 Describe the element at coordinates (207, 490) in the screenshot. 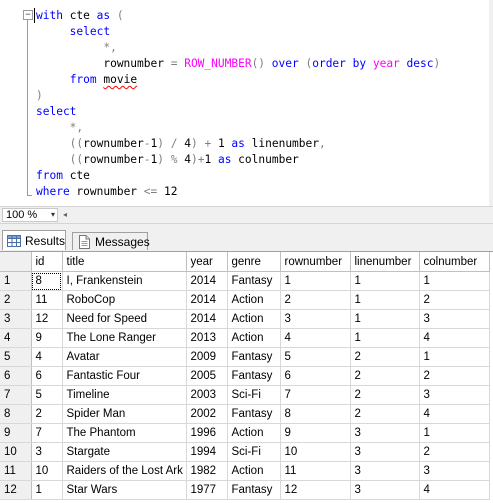

I see `cell-year: 1977` at that location.